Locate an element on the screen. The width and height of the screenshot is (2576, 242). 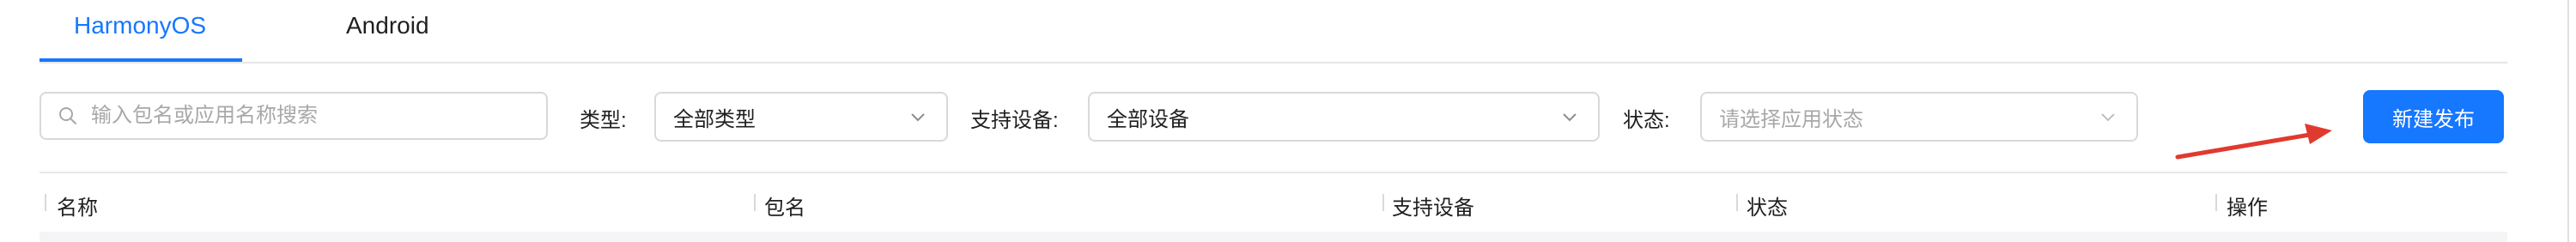
status-select-placeholder: 请选择应用状态 is located at coordinates (1791, 119).